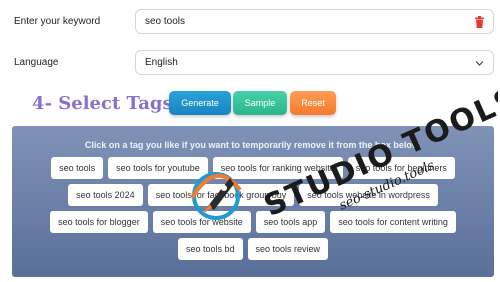  What do you see at coordinates (314, 21) in the screenshot?
I see `keyword-input: seo tools` at bounding box center [314, 21].